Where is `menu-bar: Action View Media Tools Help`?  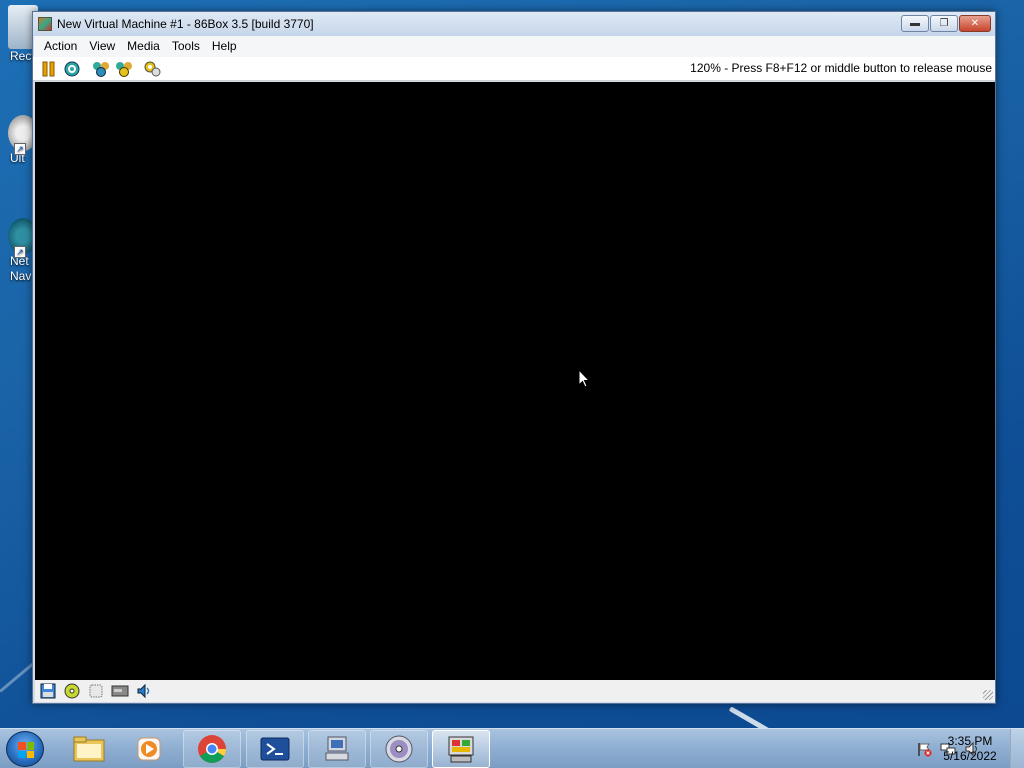 menu-bar: Action View Media Tools Help is located at coordinates (514, 46).